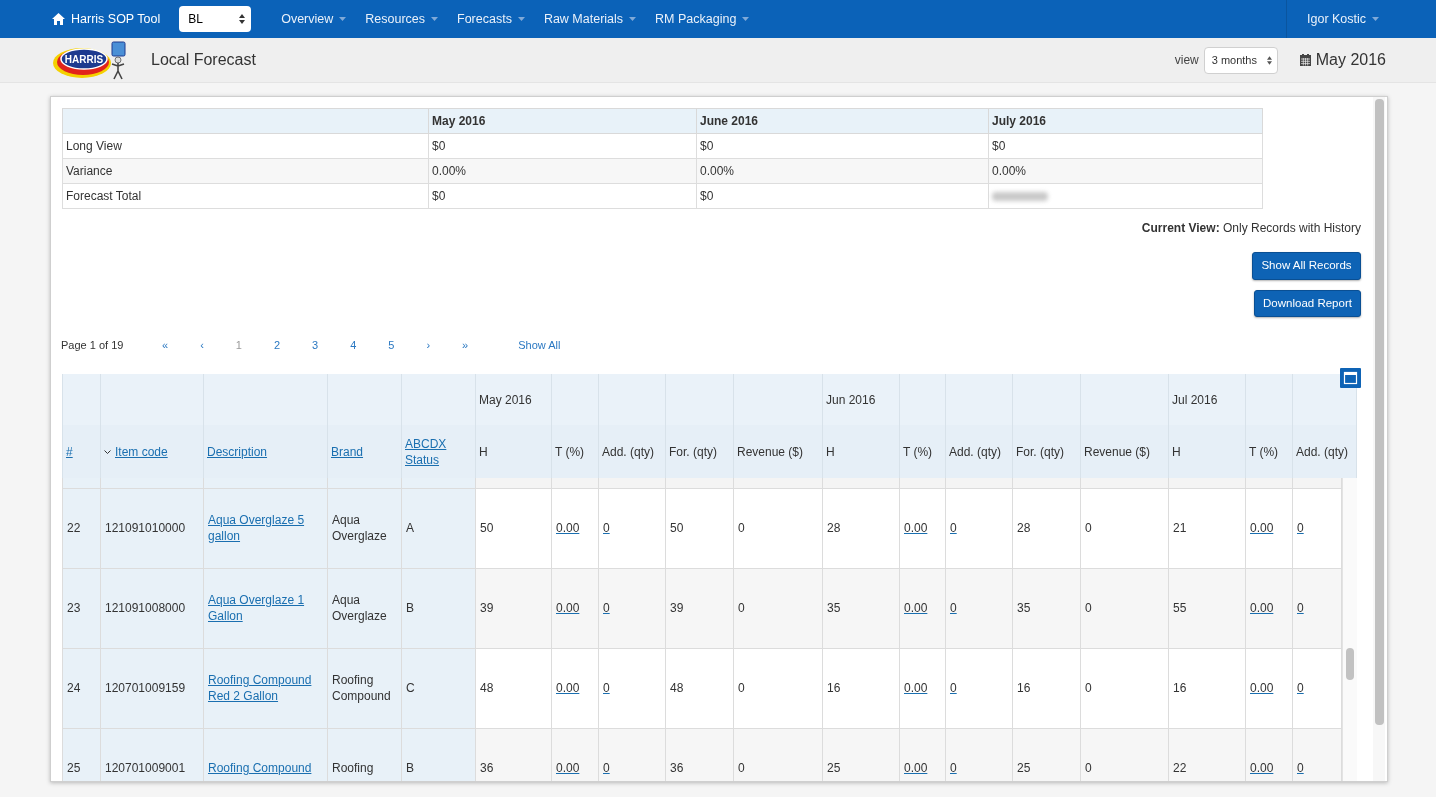 This screenshot has height=797, width=1436. Describe the element at coordinates (1251, 228) in the screenshot. I see `current-view-text: Current View: Only Records with History` at that location.